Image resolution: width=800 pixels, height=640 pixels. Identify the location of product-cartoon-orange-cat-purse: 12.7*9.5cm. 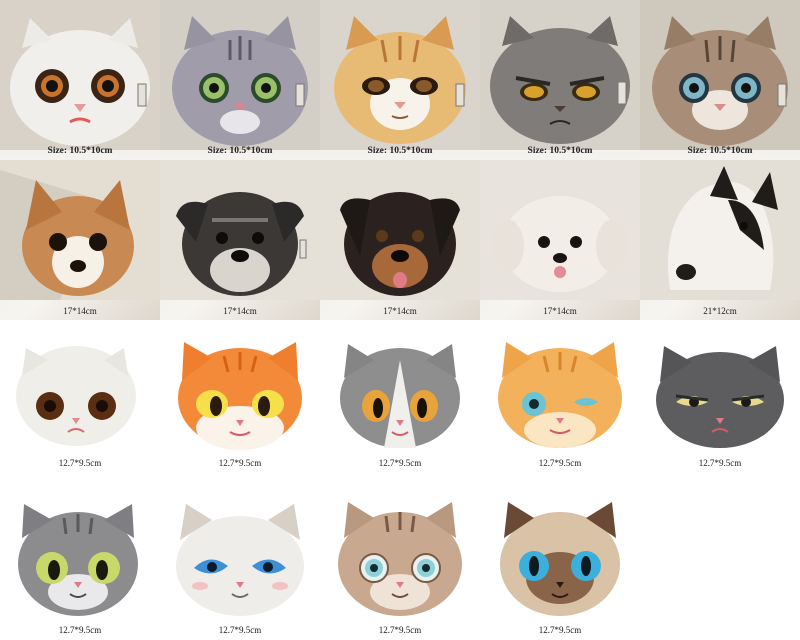
(240, 395).